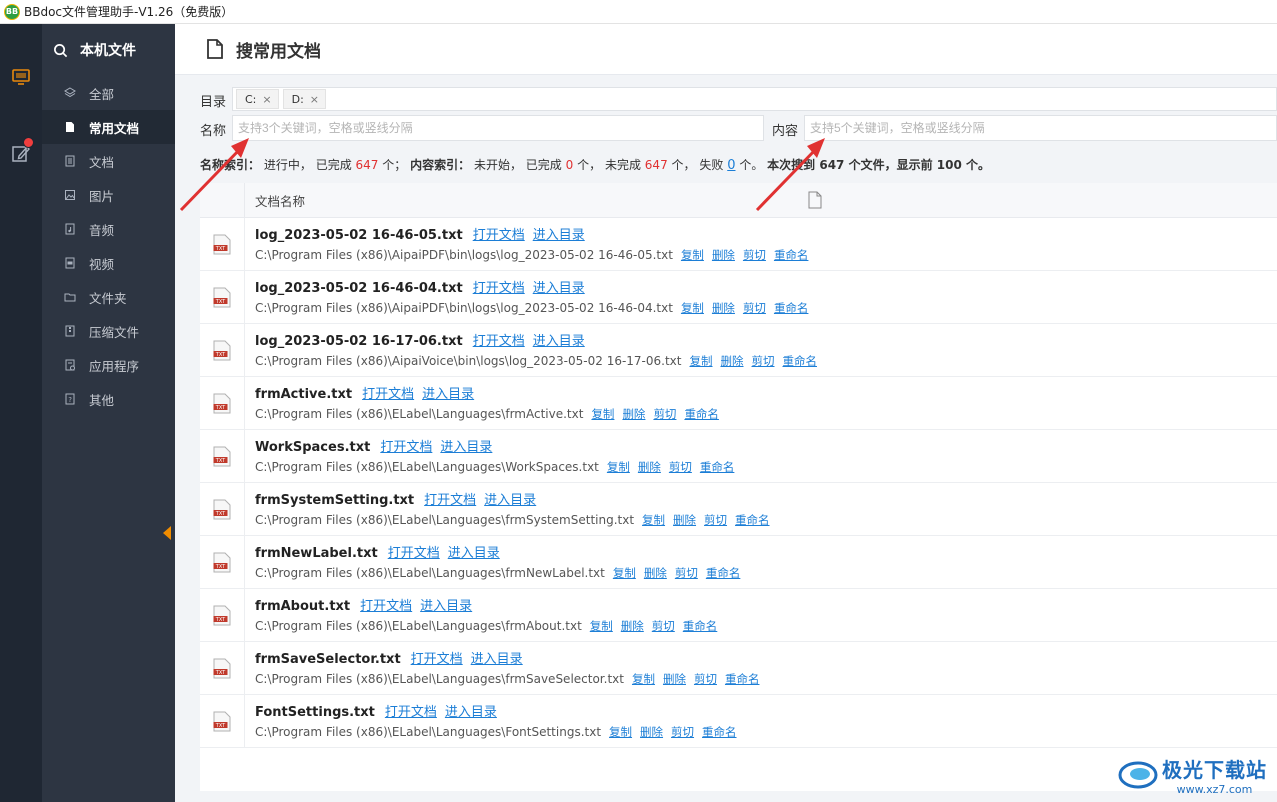 This screenshot has width=1277, height=802. Describe the element at coordinates (108, 93) in the screenshot. I see `sidebar-item-all: 全部` at that location.